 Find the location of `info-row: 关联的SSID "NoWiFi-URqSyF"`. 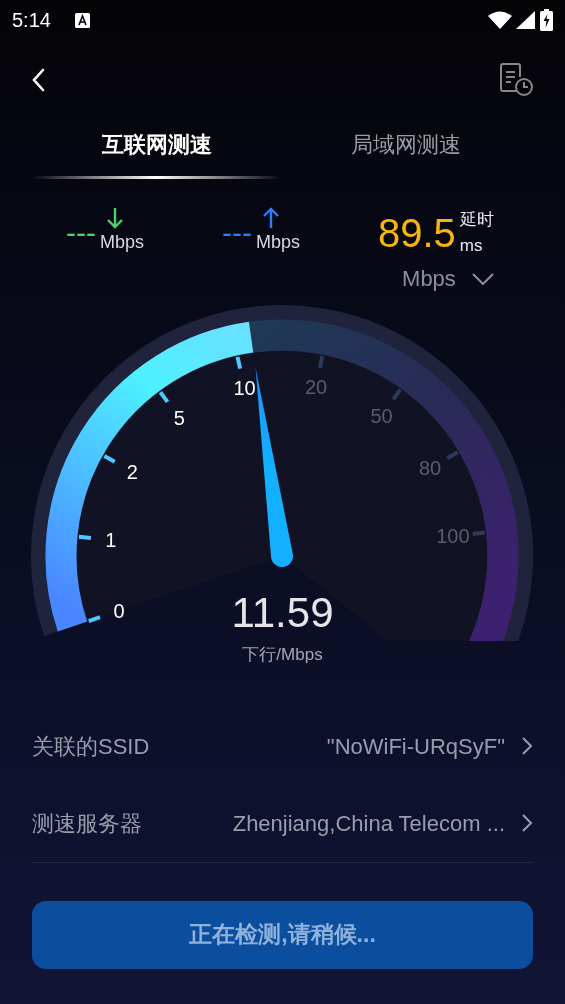

info-row: 关联的SSID "NoWiFi-URqSyF" is located at coordinates (282, 746).